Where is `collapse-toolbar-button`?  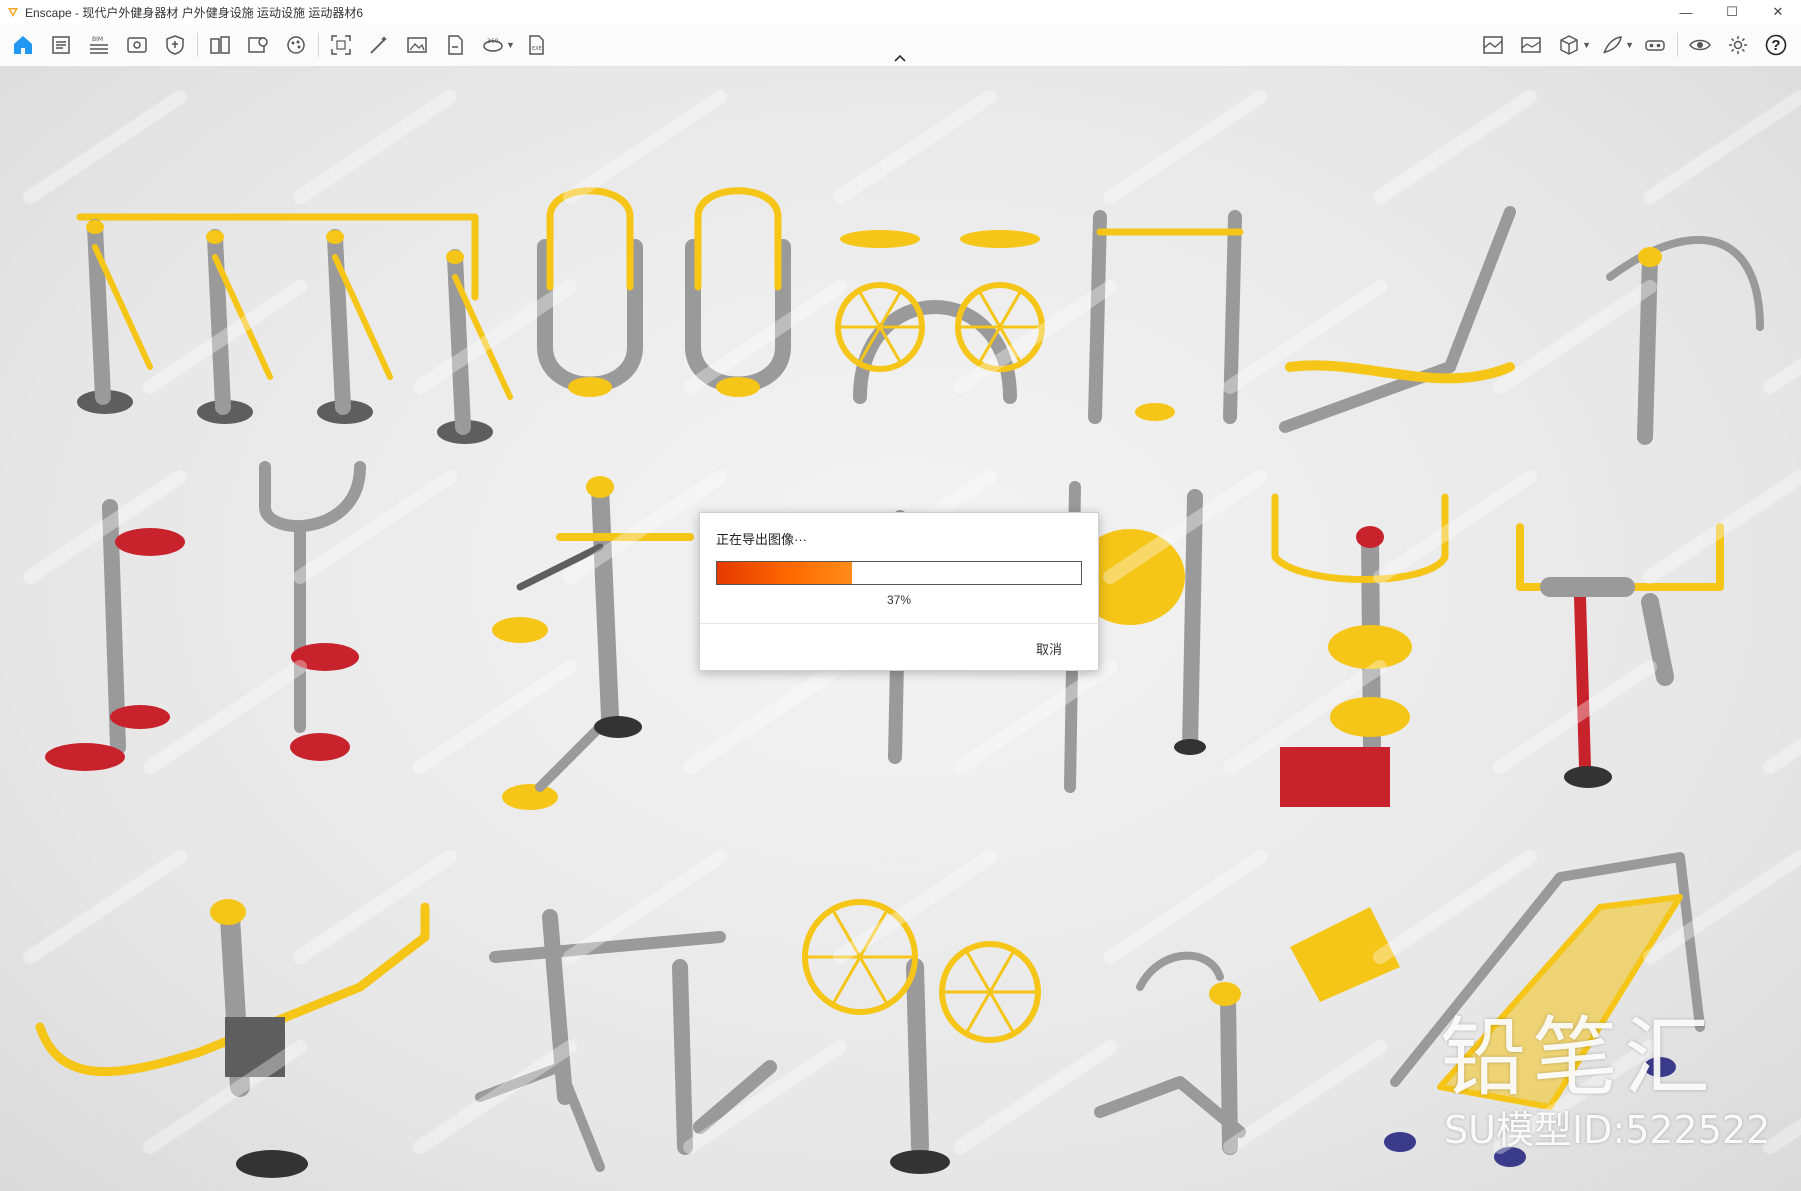
collapse-toolbar-button is located at coordinates (900, 58).